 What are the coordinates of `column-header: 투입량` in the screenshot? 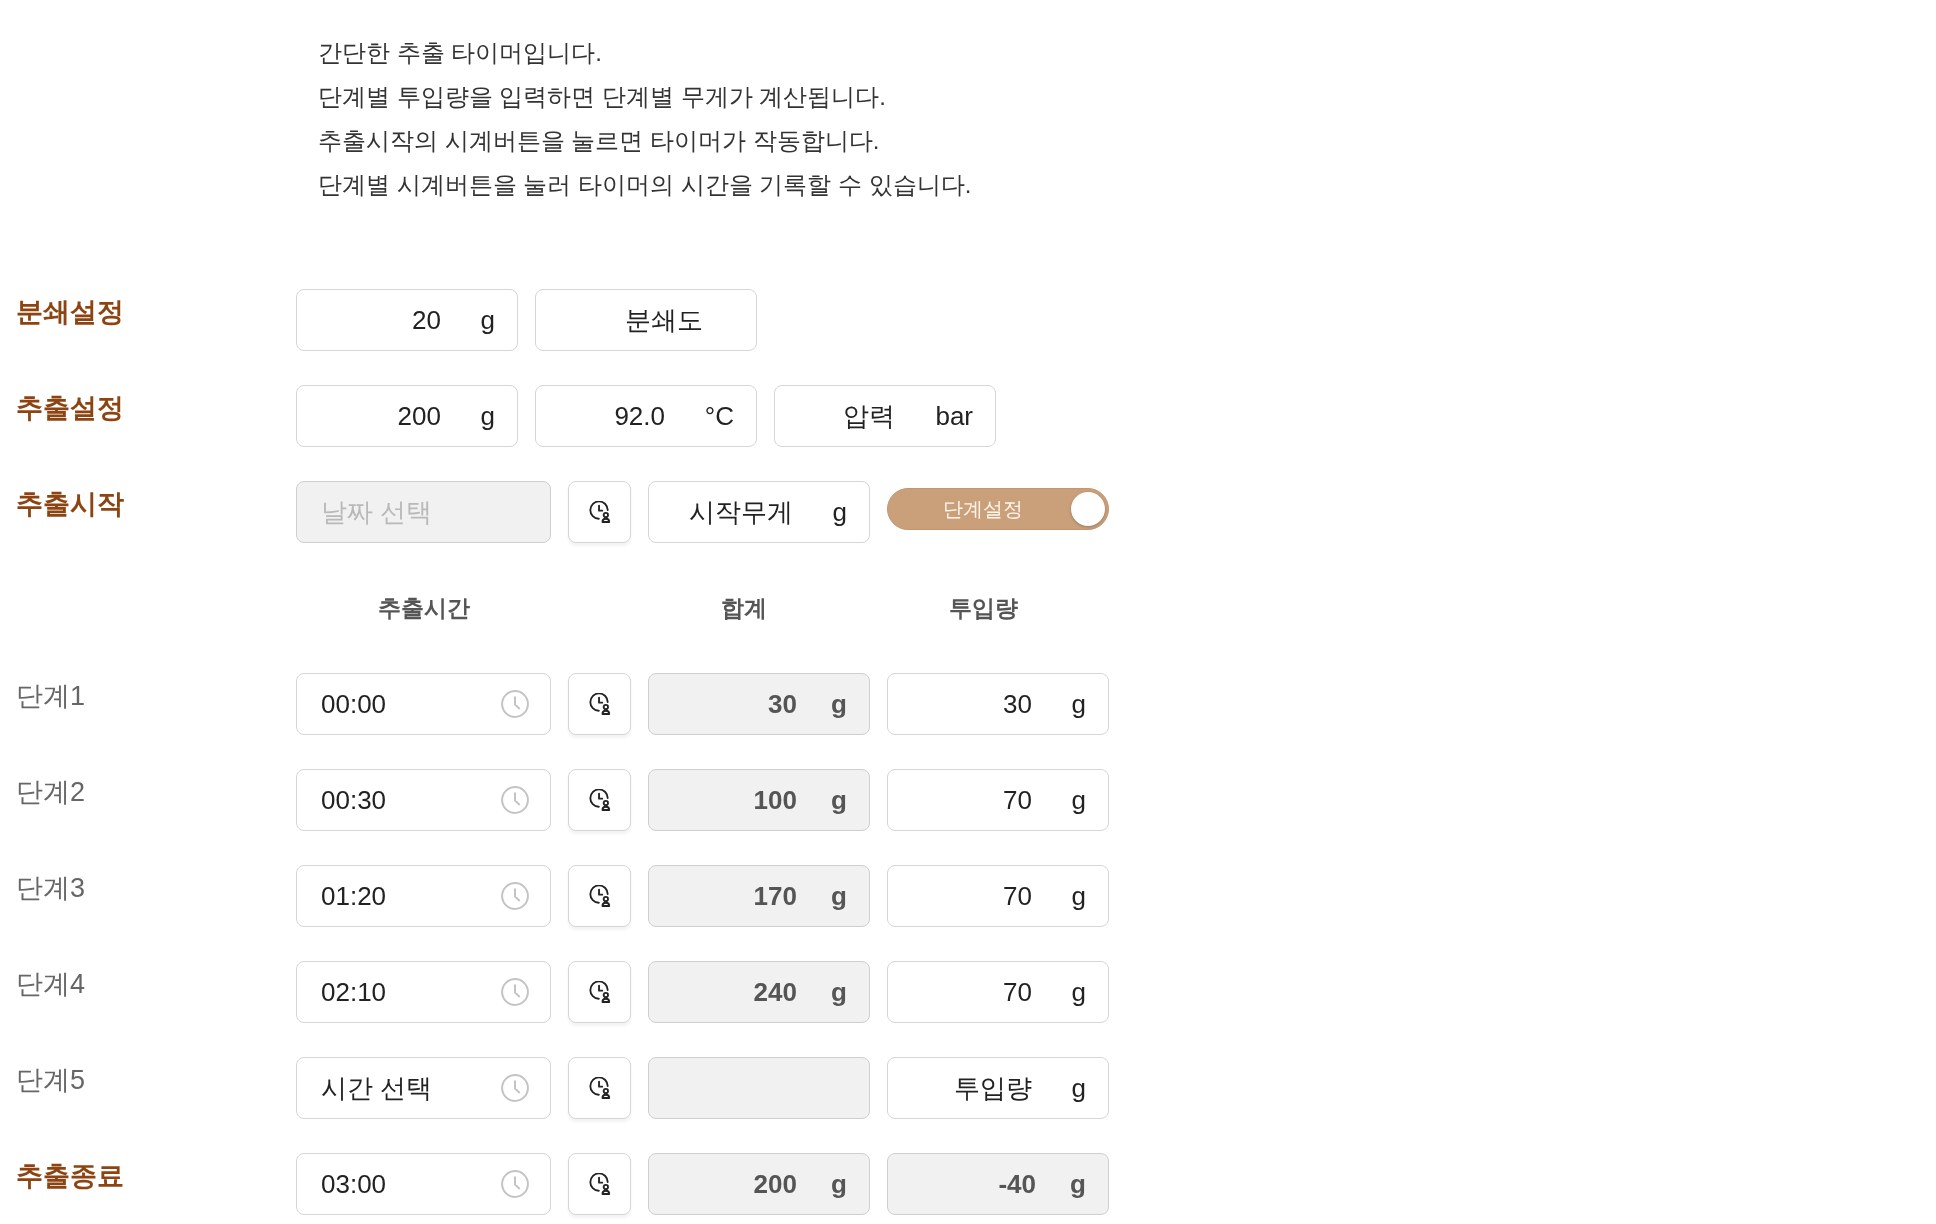 It's located at (983, 608).